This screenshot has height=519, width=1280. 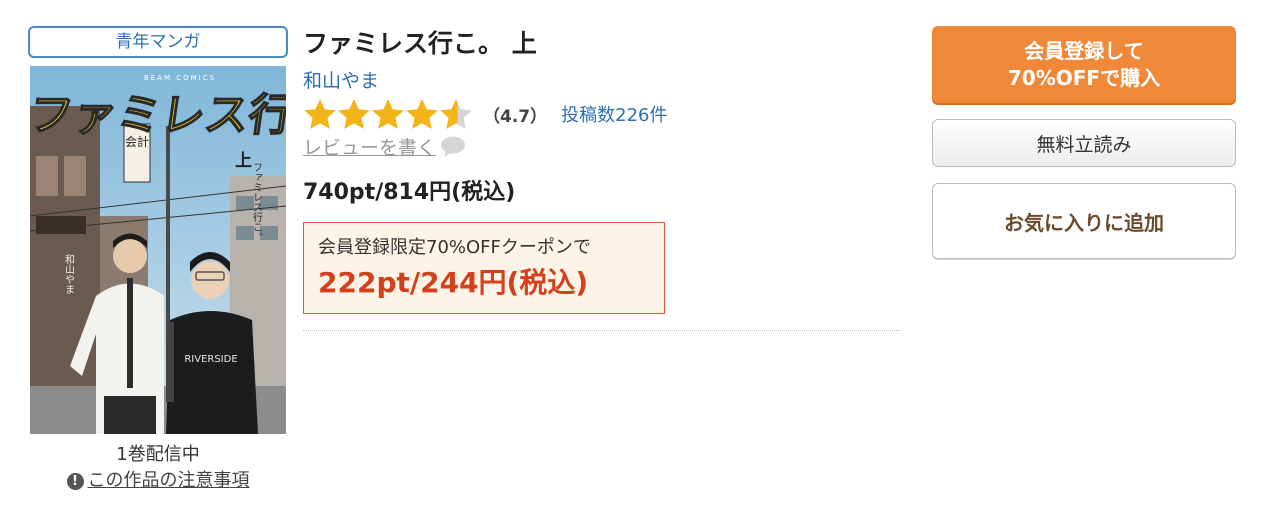 I want to click on add-to-favorites-button: お気に入りに追加, so click(x=1084, y=221).